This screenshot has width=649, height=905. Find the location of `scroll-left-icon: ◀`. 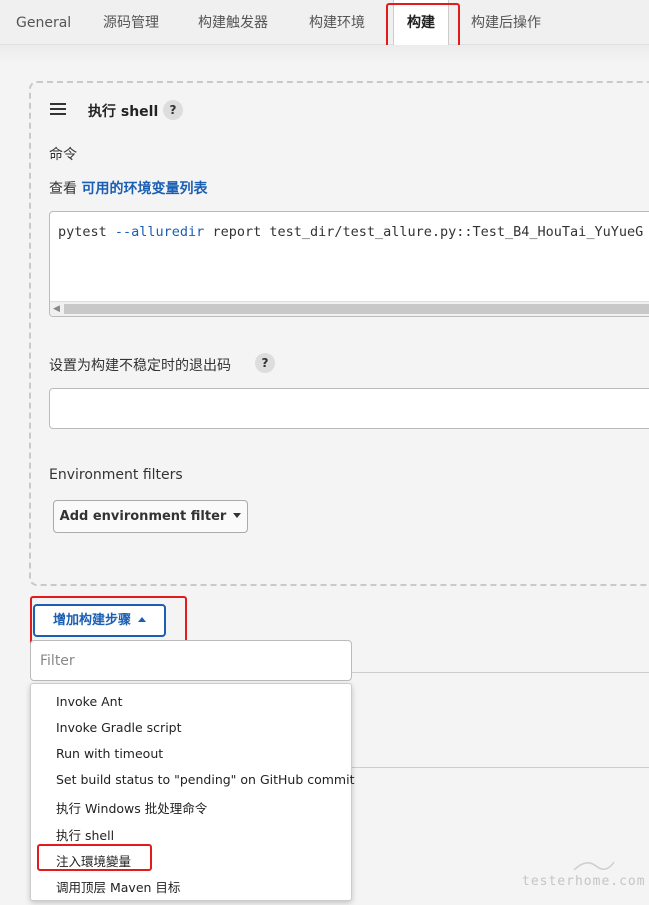

scroll-left-icon: ◀ is located at coordinates (56, 309).